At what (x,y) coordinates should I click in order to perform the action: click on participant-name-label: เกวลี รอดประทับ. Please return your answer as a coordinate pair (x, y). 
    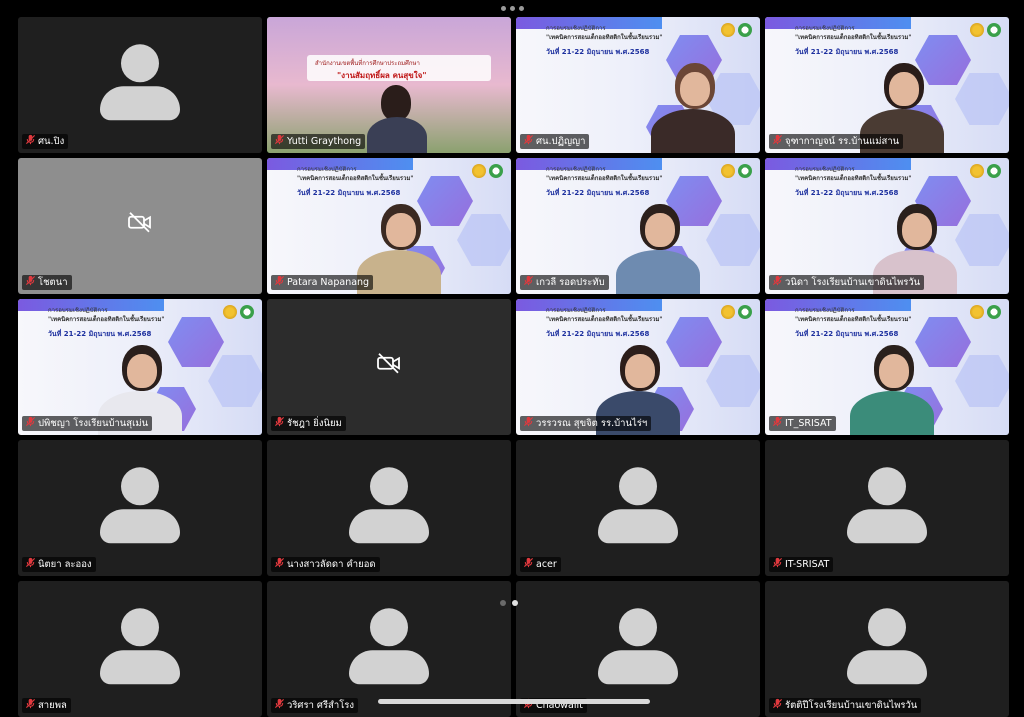
    Looking at the image, I should click on (564, 282).